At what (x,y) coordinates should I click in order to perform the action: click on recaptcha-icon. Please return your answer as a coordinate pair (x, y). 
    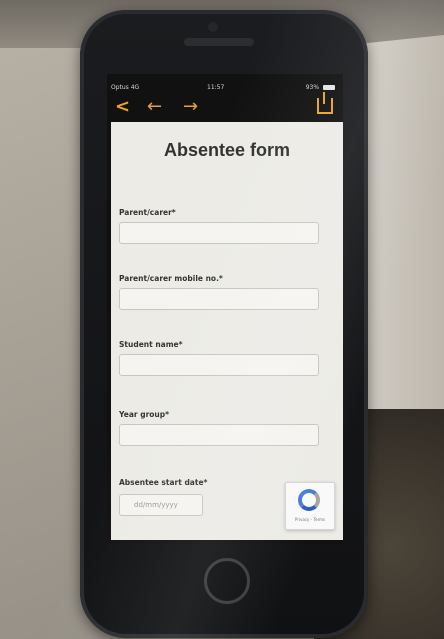
    Looking at the image, I should click on (309, 500).